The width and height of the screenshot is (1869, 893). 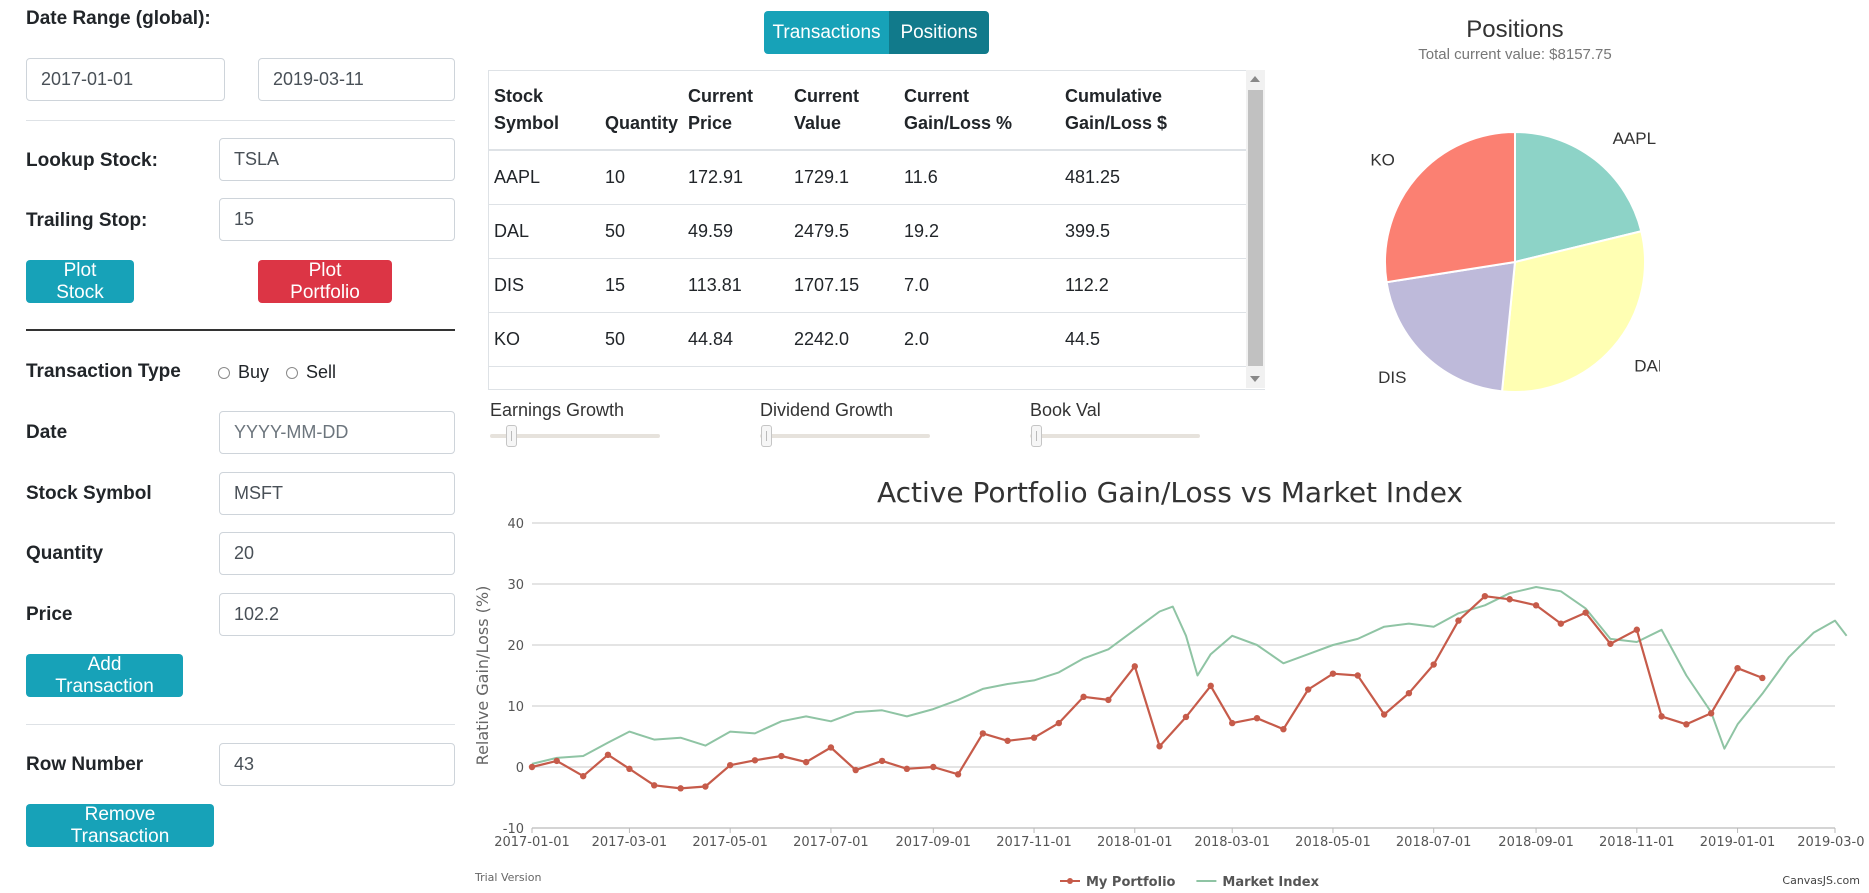 I want to click on price-input, so click(x=337, y=614).